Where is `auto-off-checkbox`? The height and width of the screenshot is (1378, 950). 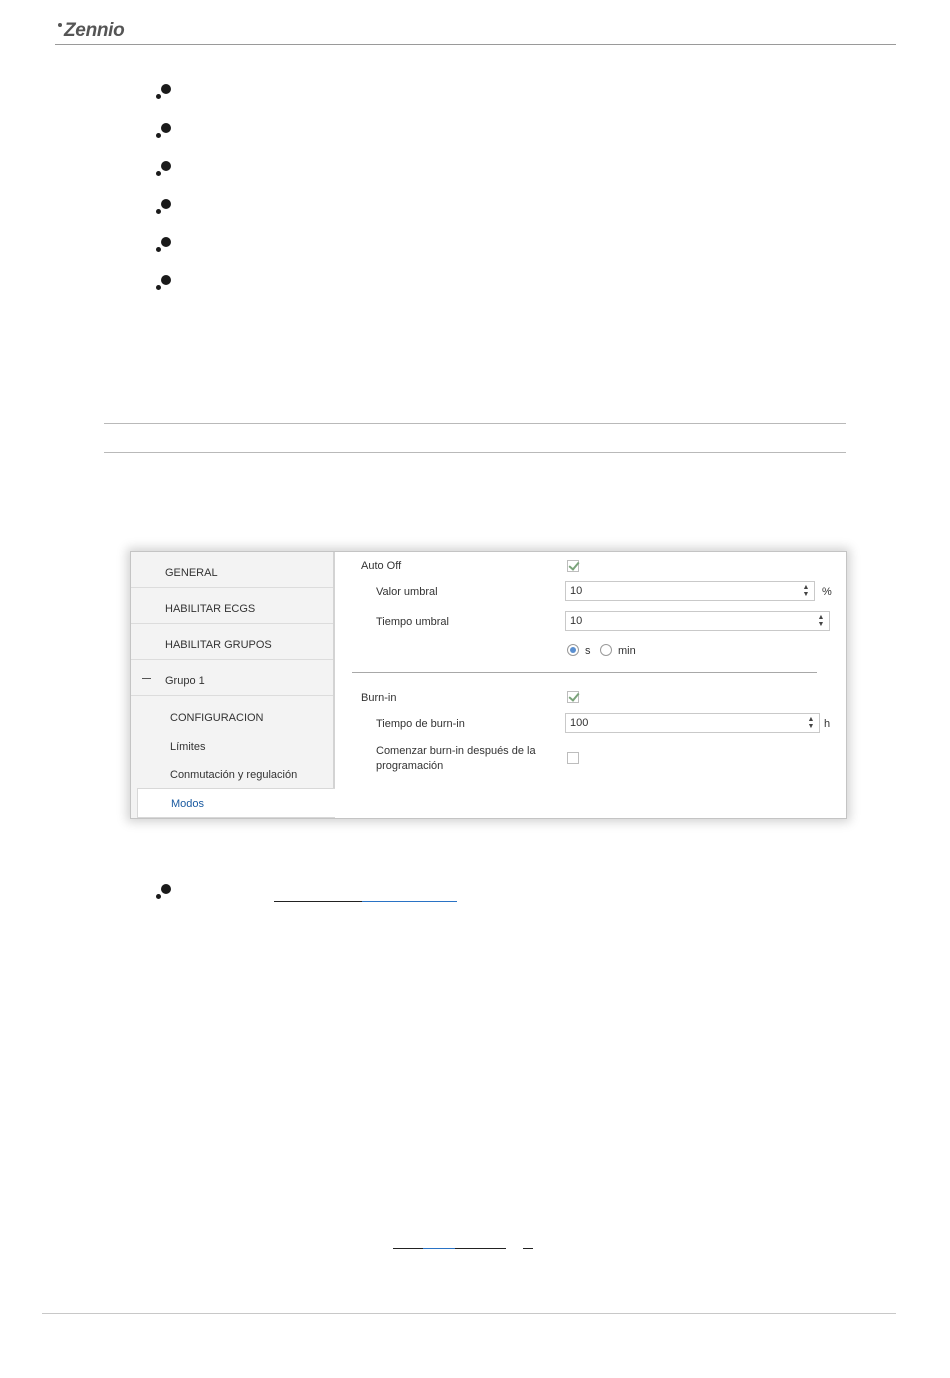 auto-off-checkbox is located at coordinates (573, 565).